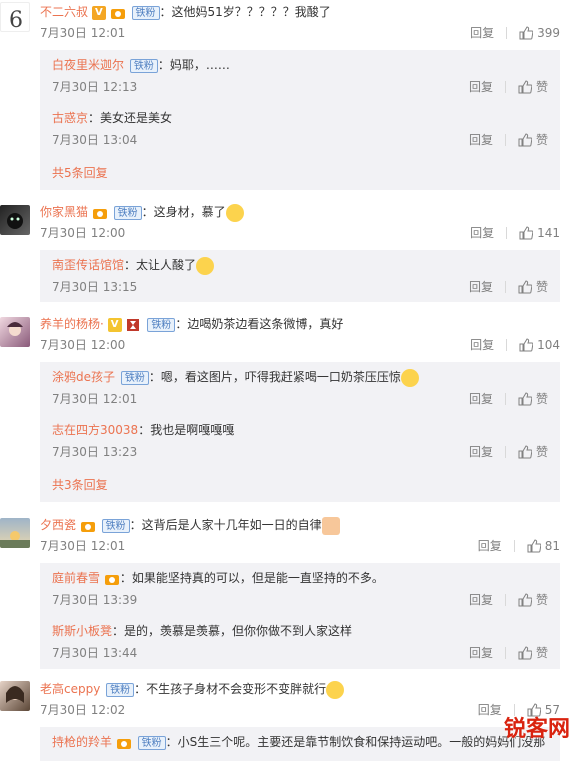 This screenshot has width=576, height=761. Describe the element at coordinates (98, 12) in the screenshot. I see `verified-icon: V` at that location.